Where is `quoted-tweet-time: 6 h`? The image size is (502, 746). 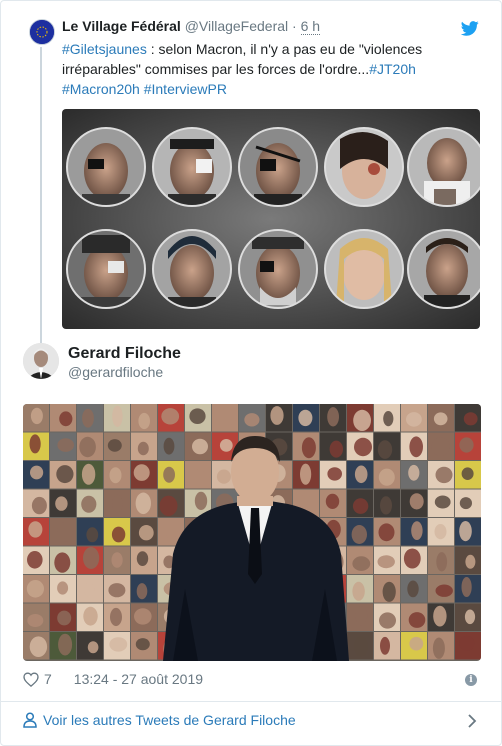 quoted-tweet-time: 6 h is located at coordinates (310, 26).